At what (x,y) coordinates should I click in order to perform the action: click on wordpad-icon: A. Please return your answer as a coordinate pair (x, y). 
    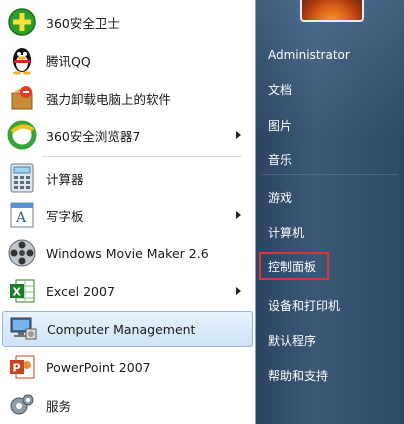
    Looking at the image, I should click on (22, 215).